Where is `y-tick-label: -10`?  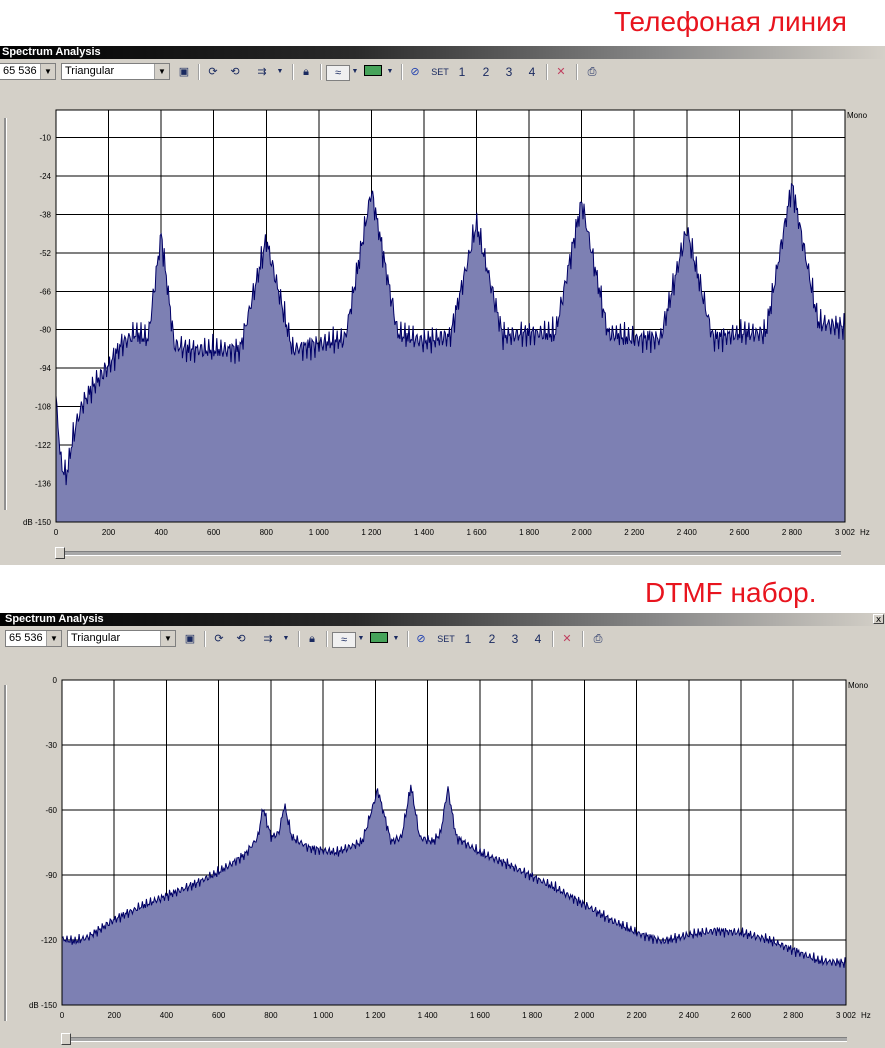
y-tick-label: -10 is located at coordinates (45, 137).